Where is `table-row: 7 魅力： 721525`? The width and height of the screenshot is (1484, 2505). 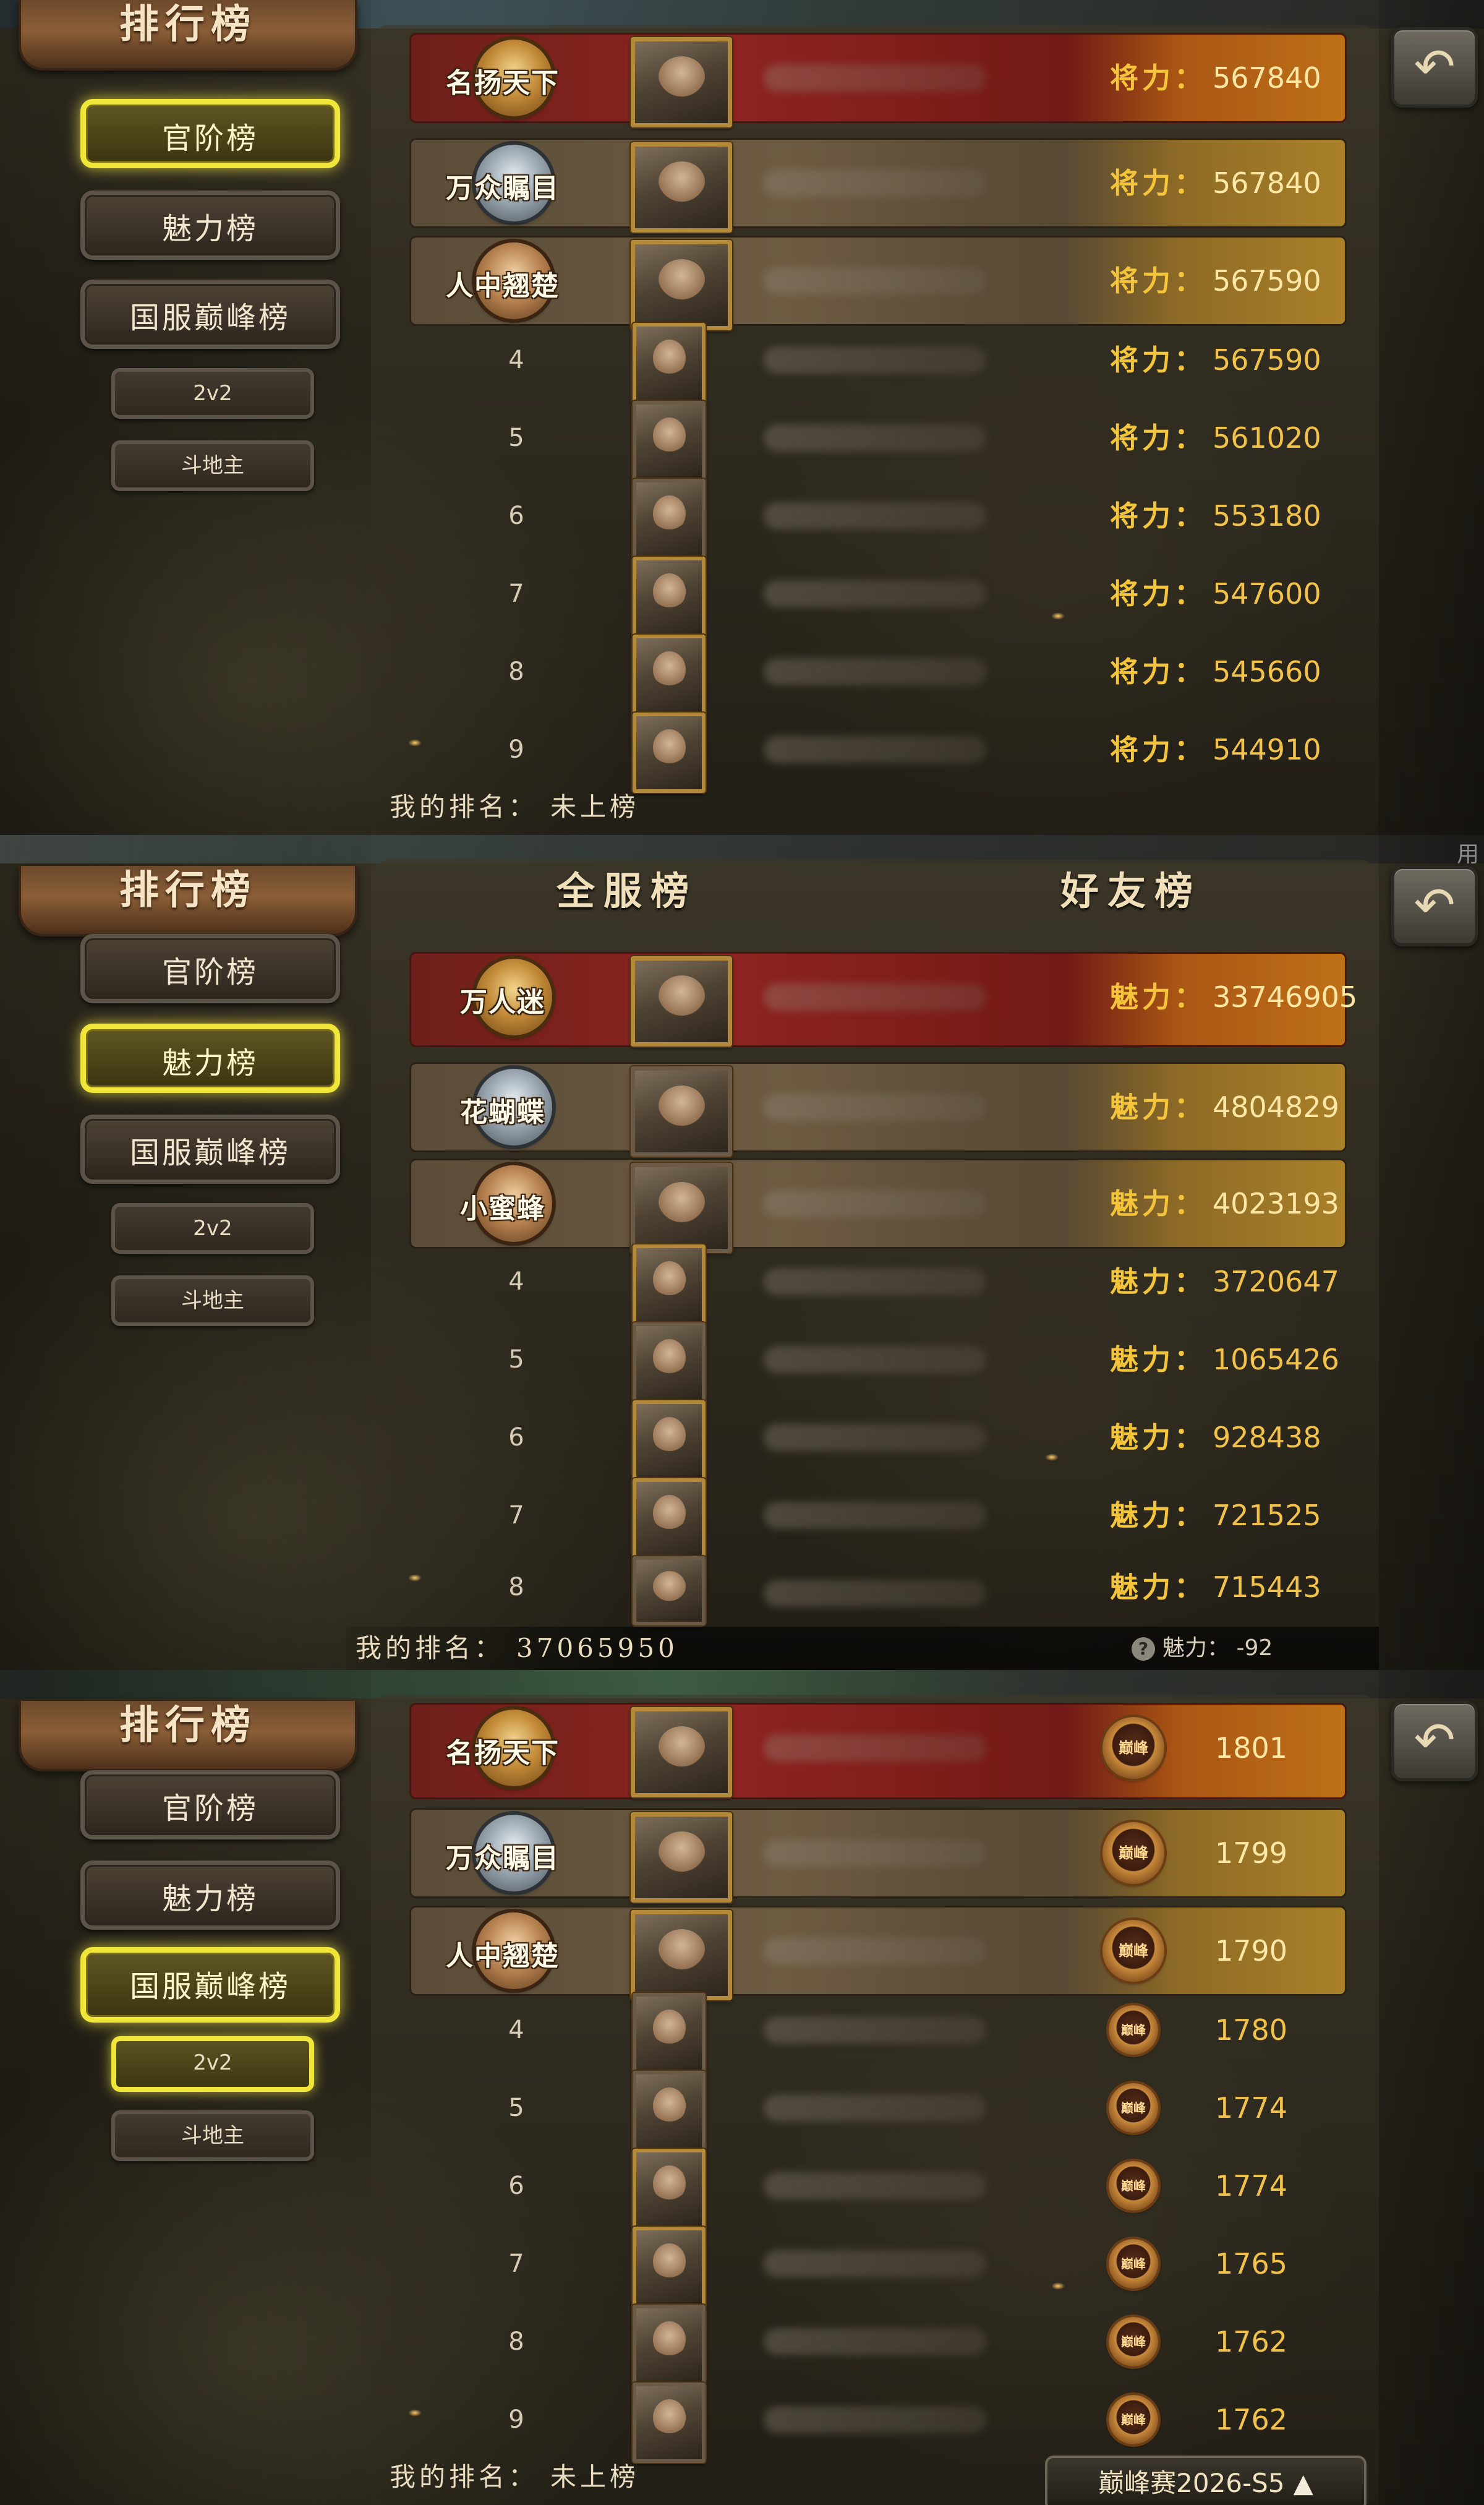
table-row: 7 魅力： 721525 is located at coordinates (878, 1515).